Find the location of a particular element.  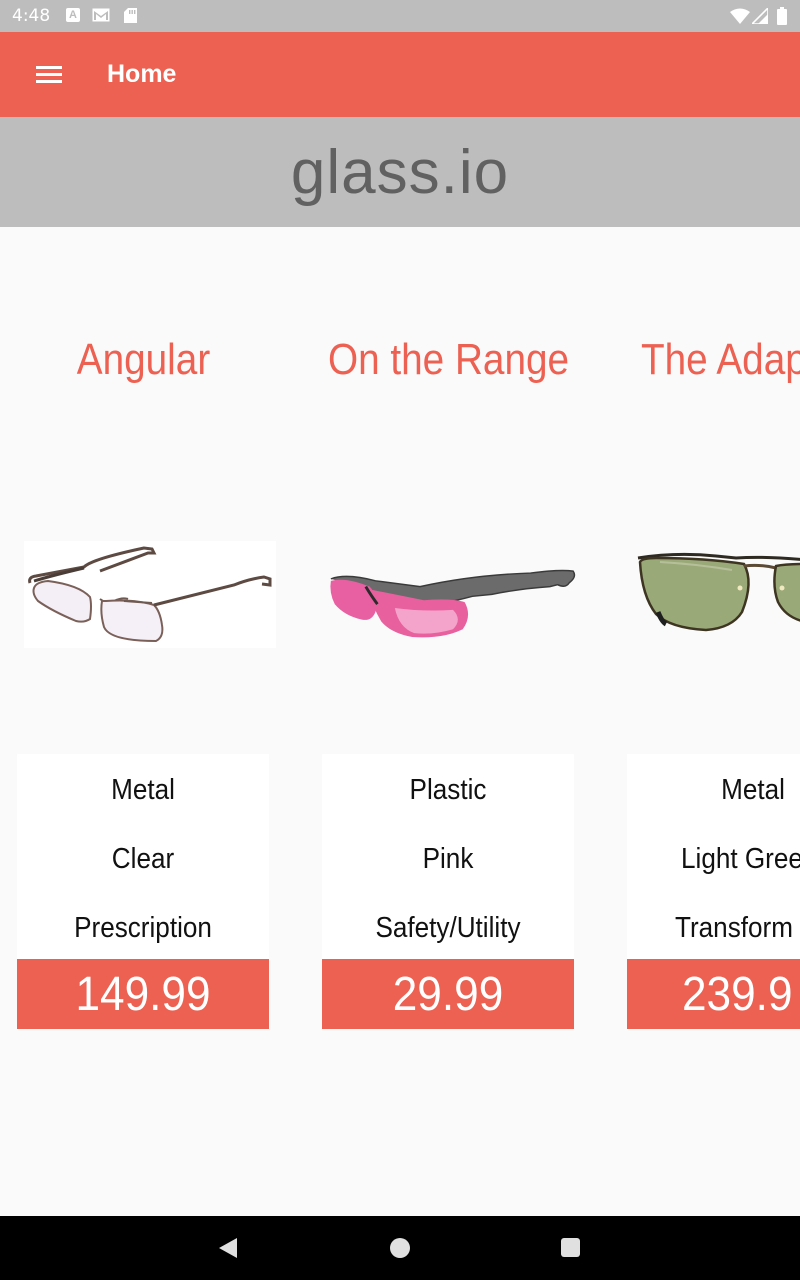

glasses-type: Transform is located at coordinates (734, 928).